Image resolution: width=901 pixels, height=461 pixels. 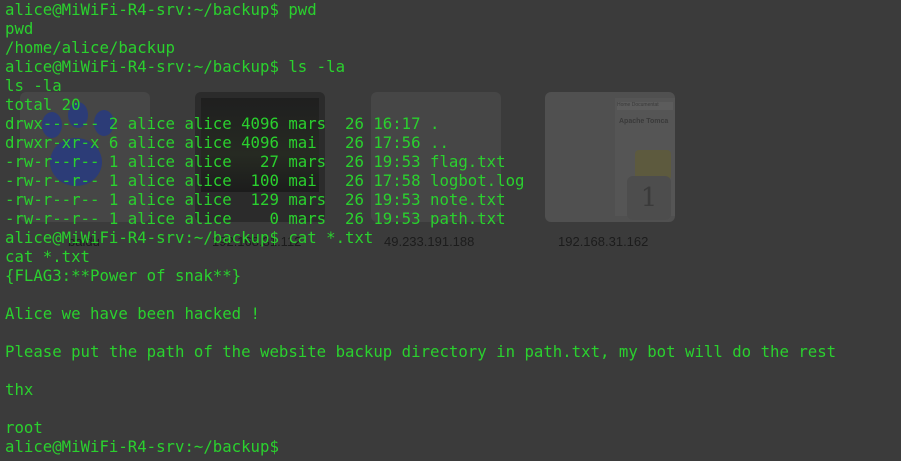 I want to click on terminal-line: cat *.txt, so click(x=48, y=256).